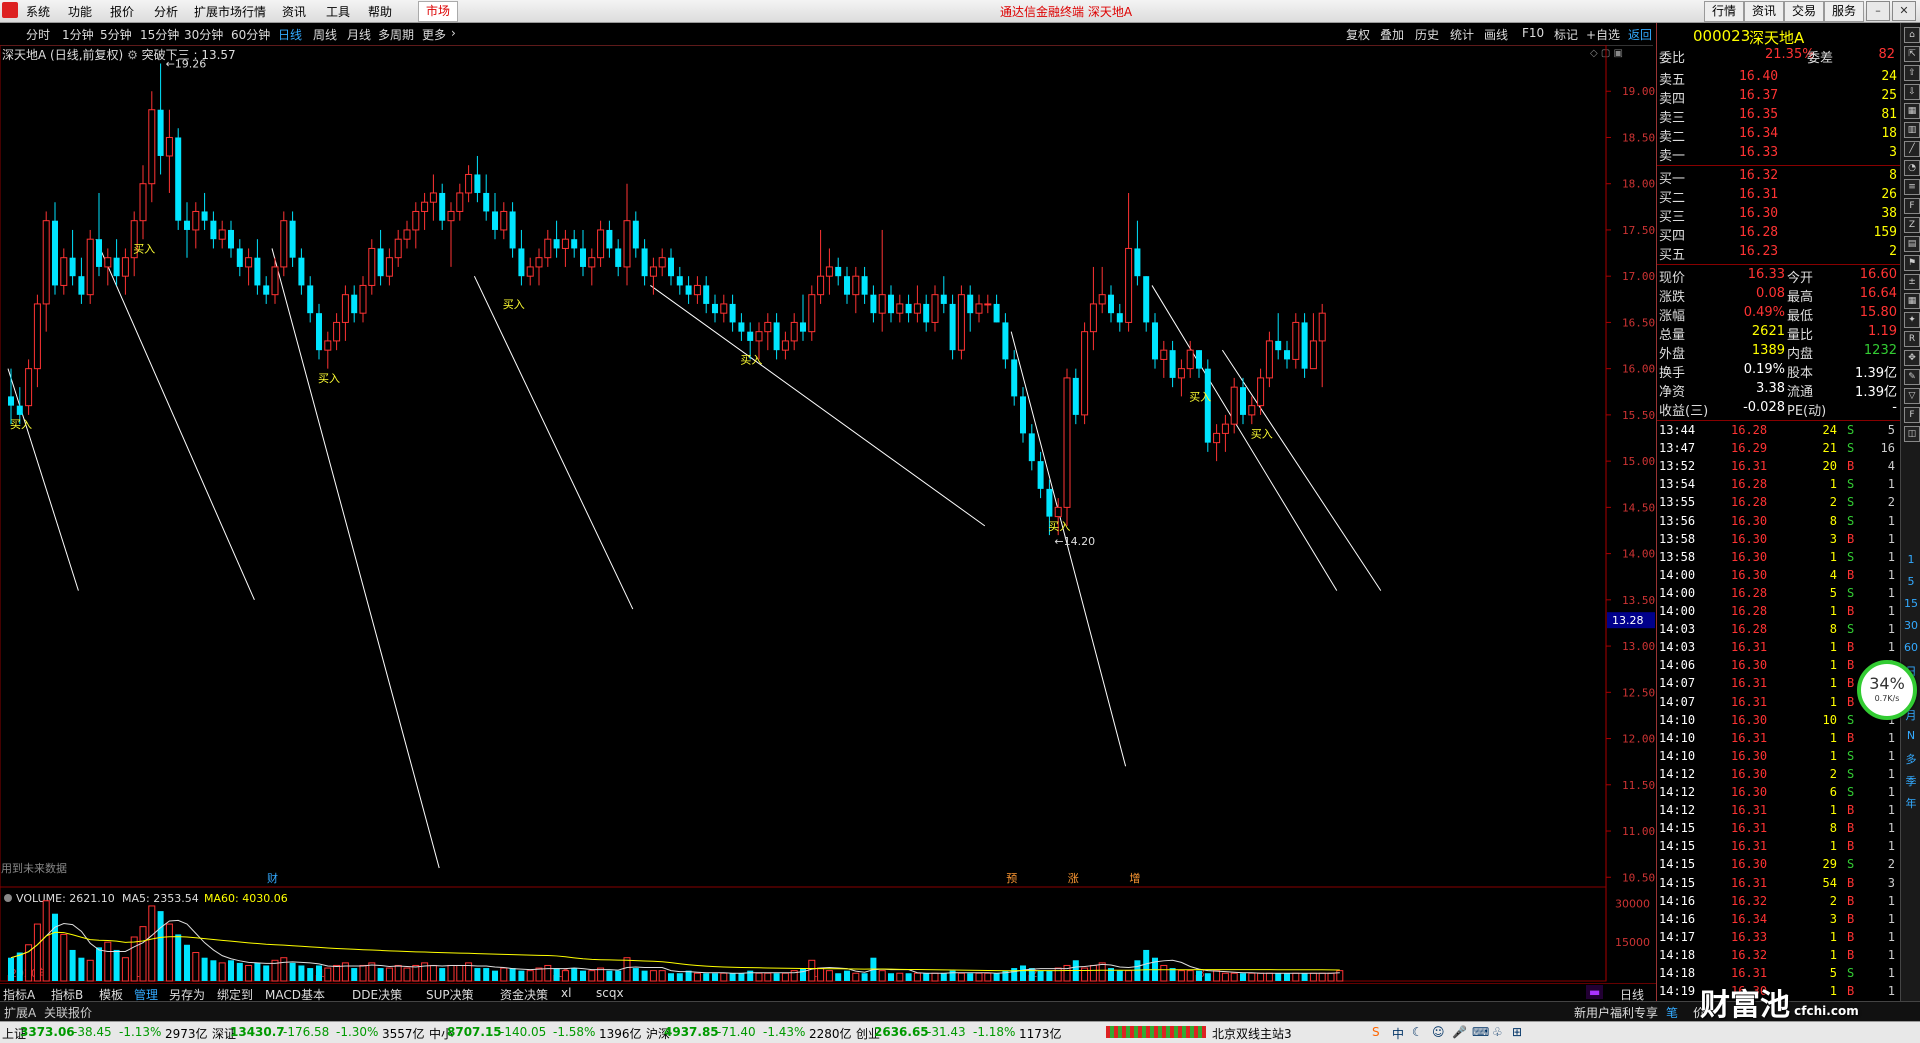 Image resolution: width=1920 pixels, height=1043 pixels. Describe the element at coordinates (1912, 92) in the screenshot. I see `chart-down-icon: ⇩` at that location.